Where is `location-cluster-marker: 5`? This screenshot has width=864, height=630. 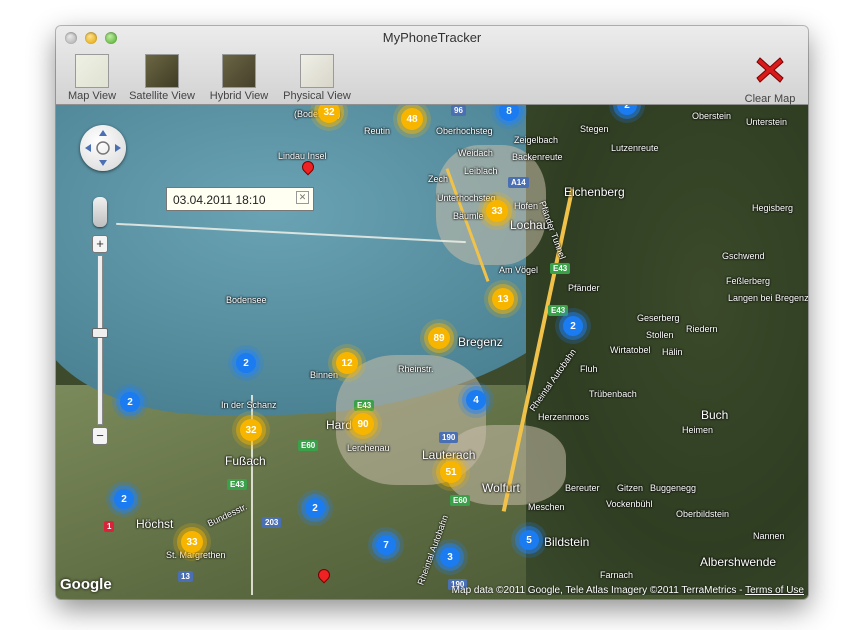
location-cluster-marker: 5 is located at coordinates (529, 540).